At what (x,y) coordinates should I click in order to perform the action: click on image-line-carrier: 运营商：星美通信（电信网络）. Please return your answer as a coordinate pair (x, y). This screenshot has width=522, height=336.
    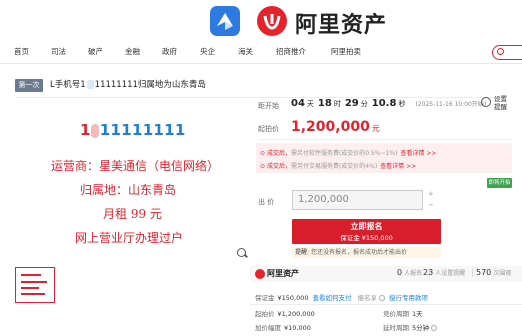
    Looking at the image, I should click on (135, 166).